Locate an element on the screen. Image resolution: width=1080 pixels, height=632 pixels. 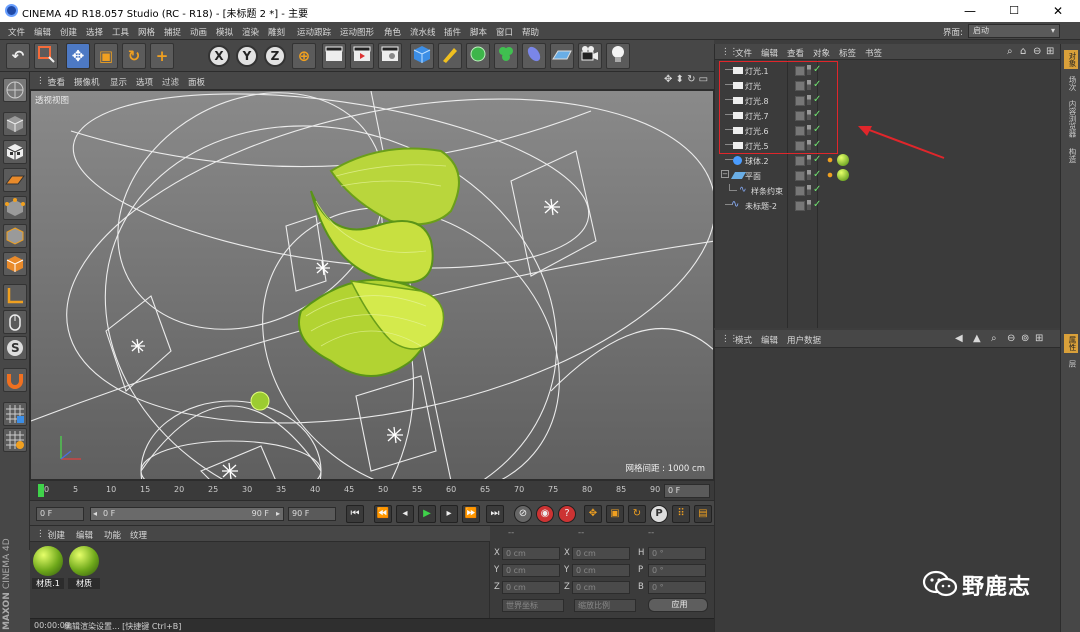
previous-key-button: ⏪ is located at coordinates (383, 514).